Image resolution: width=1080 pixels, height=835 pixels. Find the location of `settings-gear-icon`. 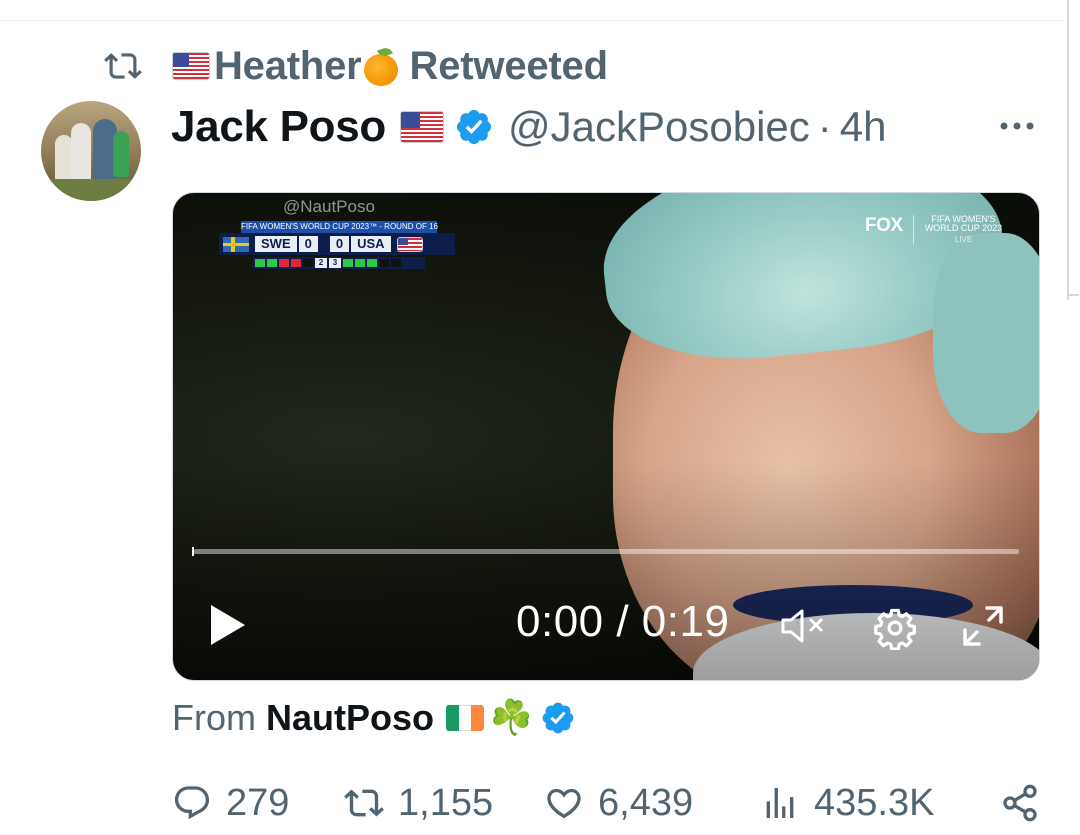

settings-gear-icon is located at coordinates (895, 628).